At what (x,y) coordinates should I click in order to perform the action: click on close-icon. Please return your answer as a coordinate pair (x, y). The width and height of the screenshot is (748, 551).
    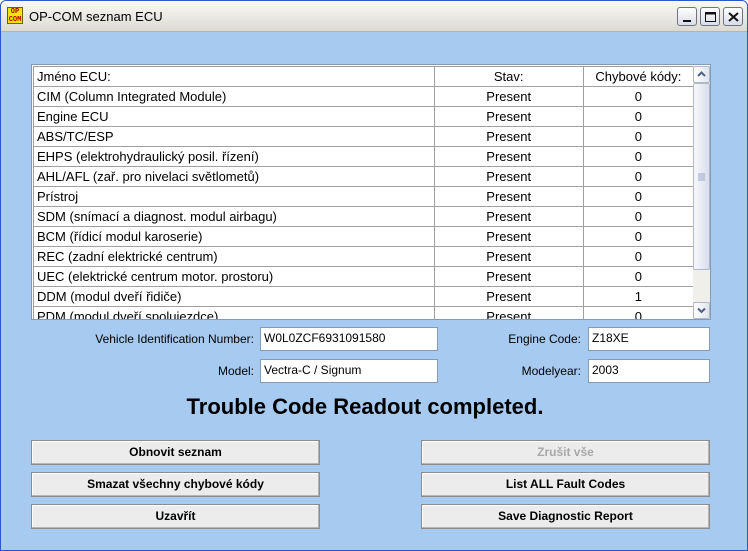
    Looking at the image, I should click on (733, 17).